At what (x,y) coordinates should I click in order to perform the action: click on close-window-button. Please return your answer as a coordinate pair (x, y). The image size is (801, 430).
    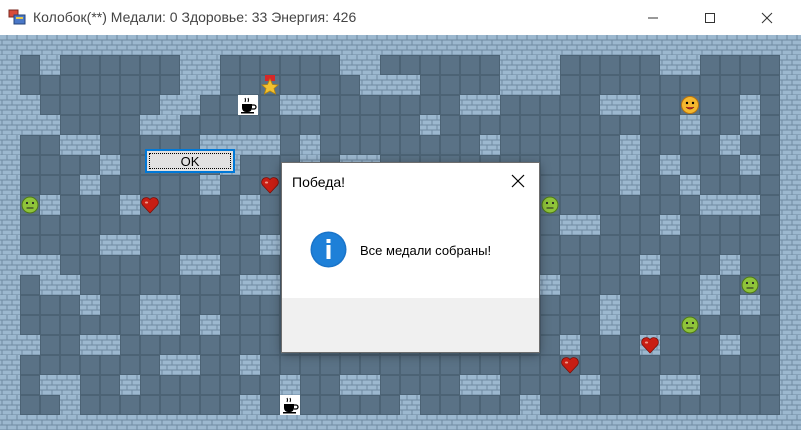
    Looking at the image, I should click on (767, 17).